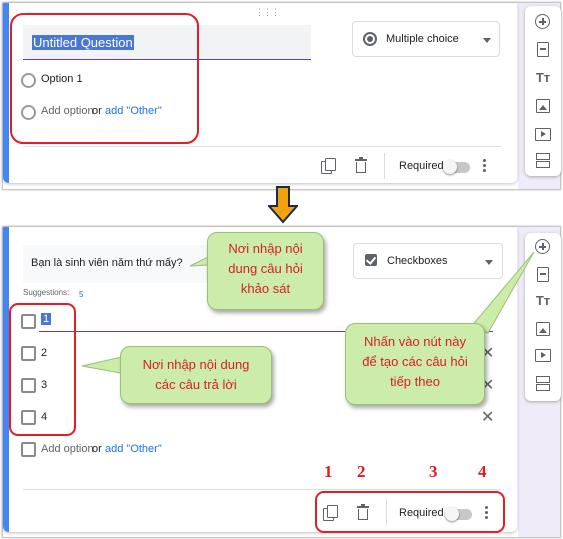 This screenshot has width=563, height=539. What do you see at coordinates (328, 471) in the screenshot?
I see `label-number-1: 1` at bounding box center [328, 471].